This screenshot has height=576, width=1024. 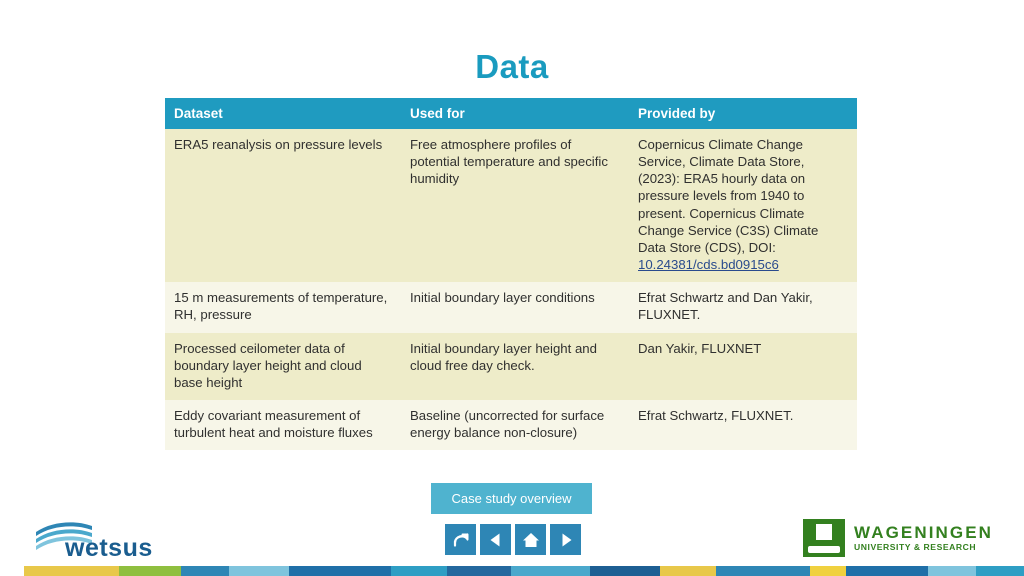 I want to click on table-header-row: Dataset Used for Provided by, so click(x=511, y=113).